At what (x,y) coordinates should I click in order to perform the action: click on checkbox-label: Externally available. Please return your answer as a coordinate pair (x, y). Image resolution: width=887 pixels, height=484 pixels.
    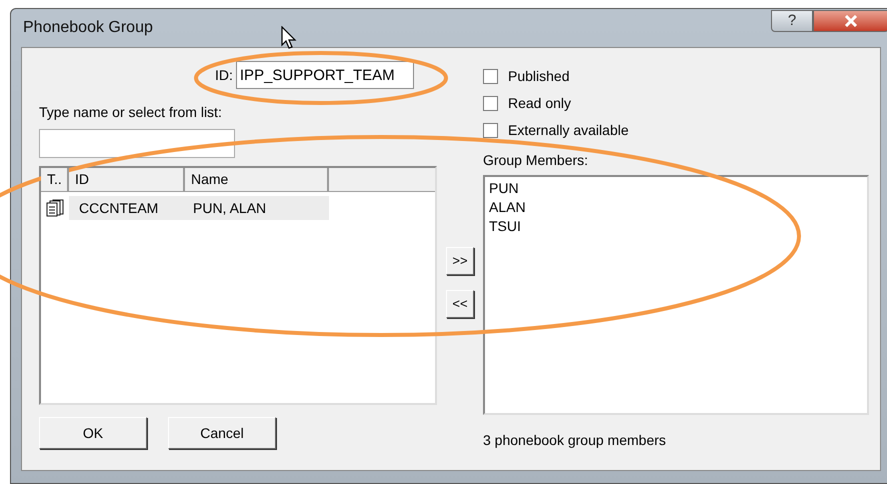
    Looking at the image, I should click on (568, 130).